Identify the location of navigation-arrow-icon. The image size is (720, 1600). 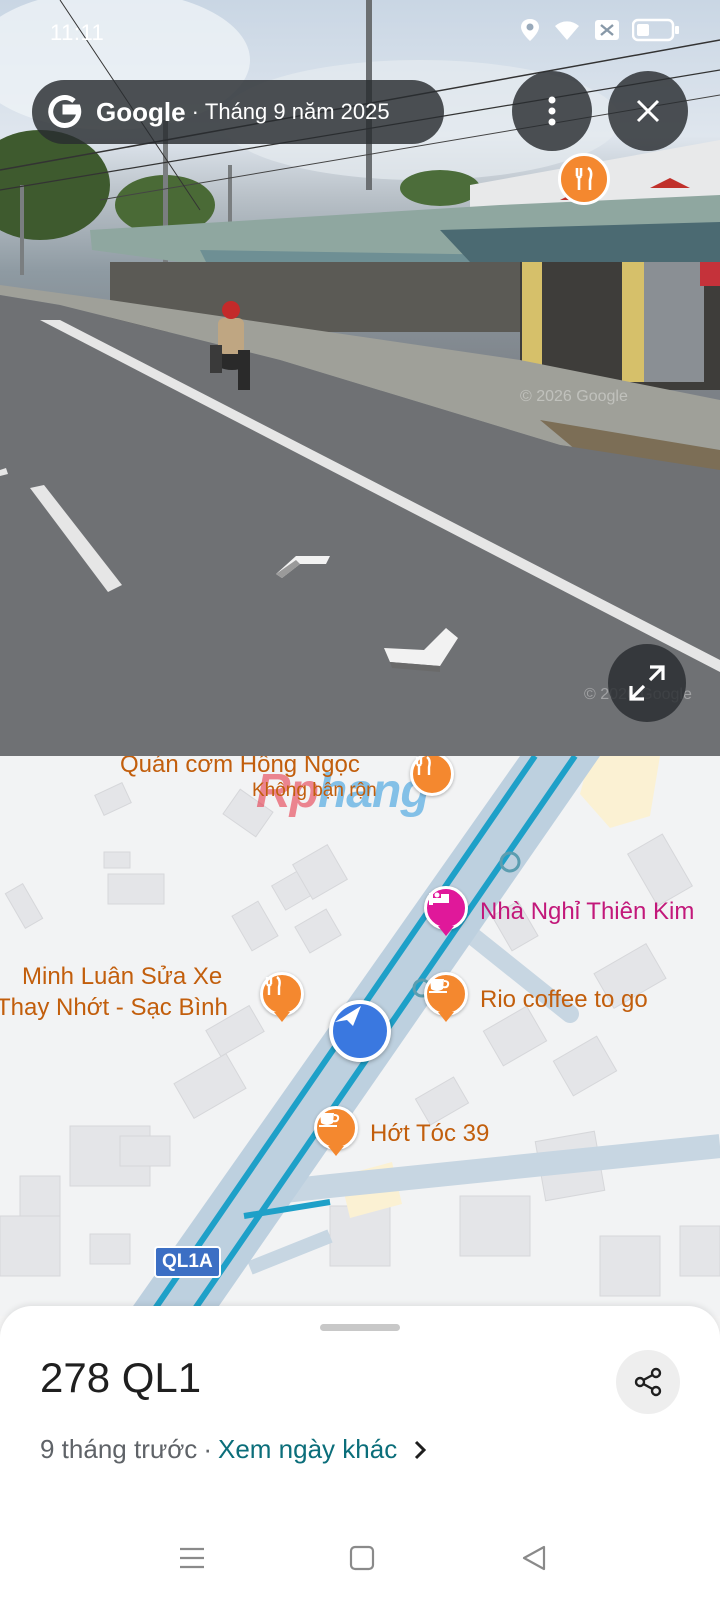
(348, 1016).